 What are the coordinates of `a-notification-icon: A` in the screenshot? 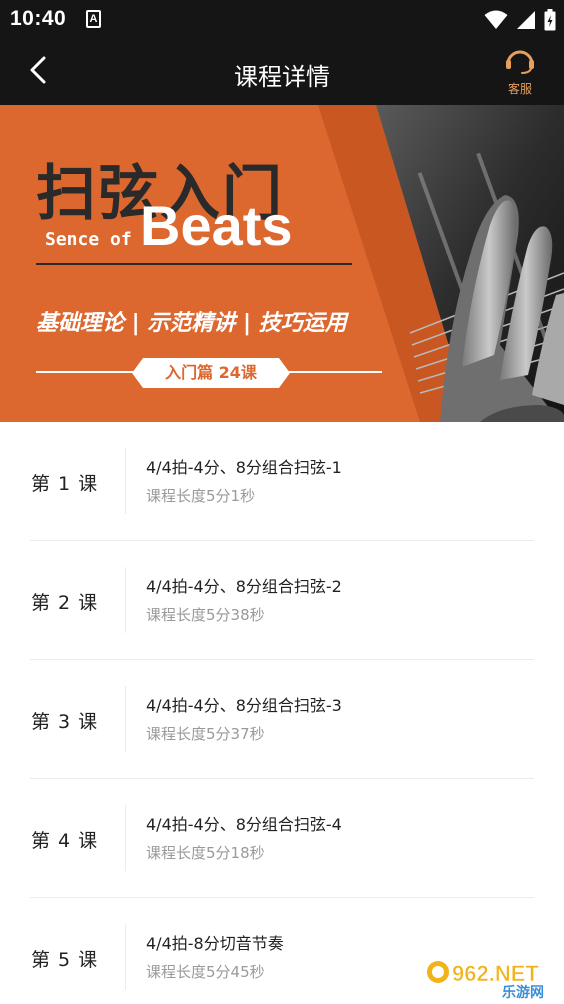 It's located at (93, 19).